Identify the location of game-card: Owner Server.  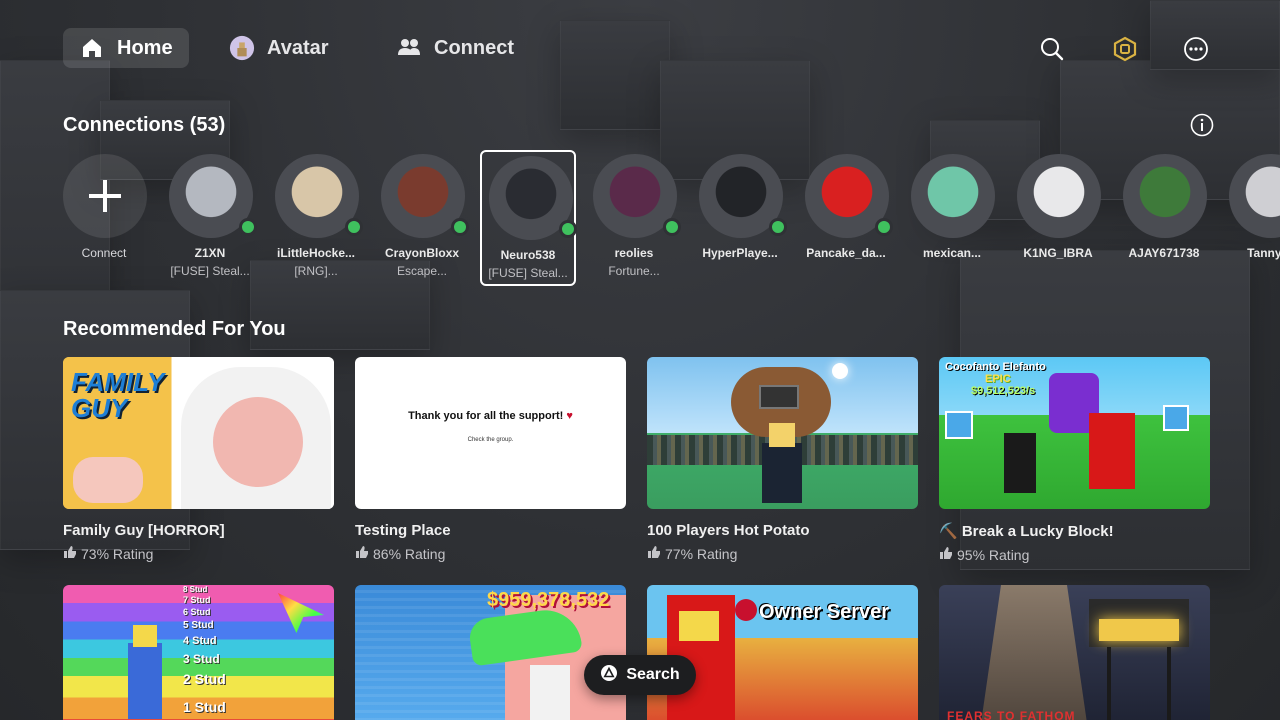
(782, 652).